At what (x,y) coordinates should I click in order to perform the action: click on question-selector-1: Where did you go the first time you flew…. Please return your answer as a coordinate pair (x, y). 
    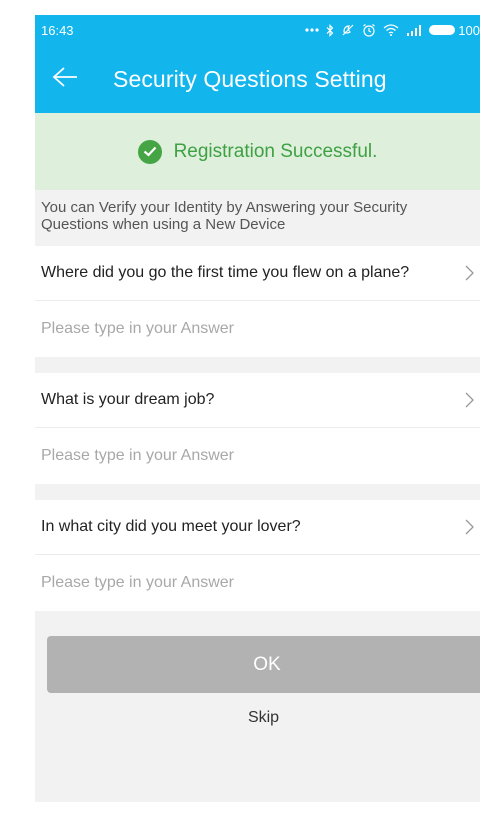
    Looking at the image, I should click on (257, 273).